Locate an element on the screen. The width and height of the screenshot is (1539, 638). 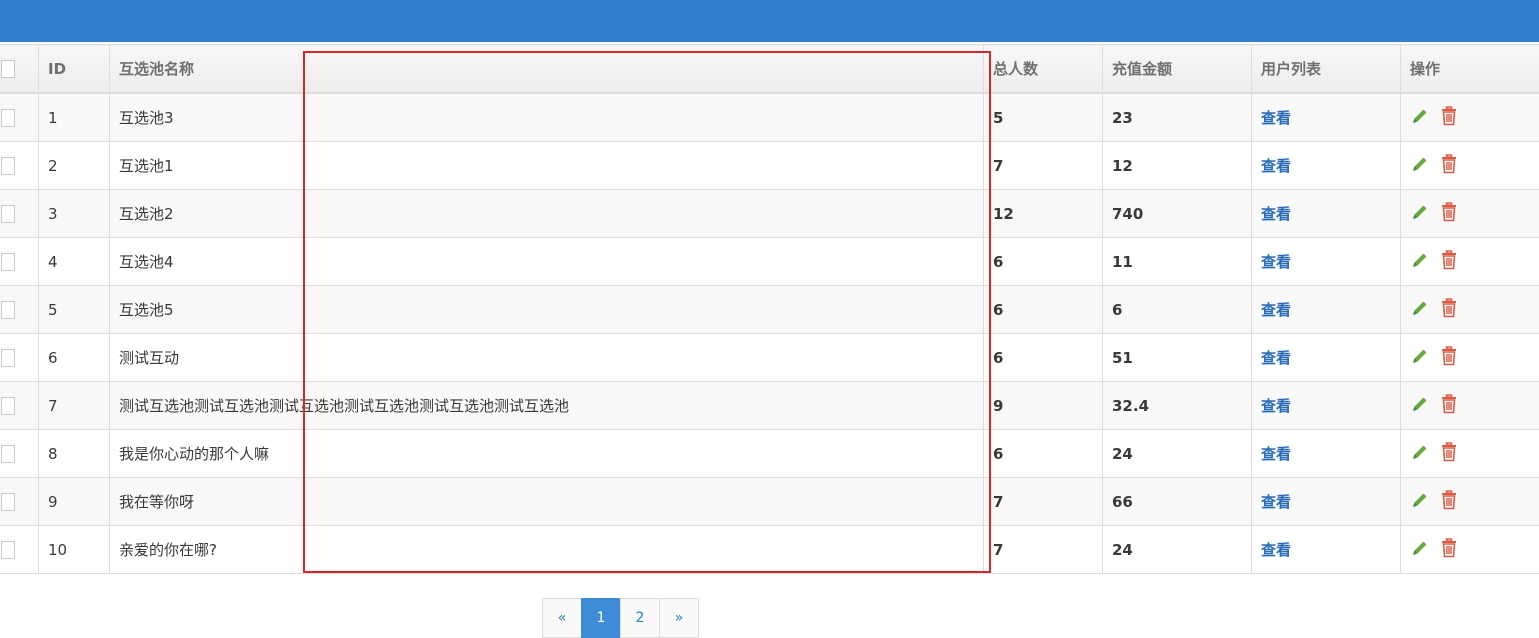
row-amount: 66 is located at coordinates (1177, 502).